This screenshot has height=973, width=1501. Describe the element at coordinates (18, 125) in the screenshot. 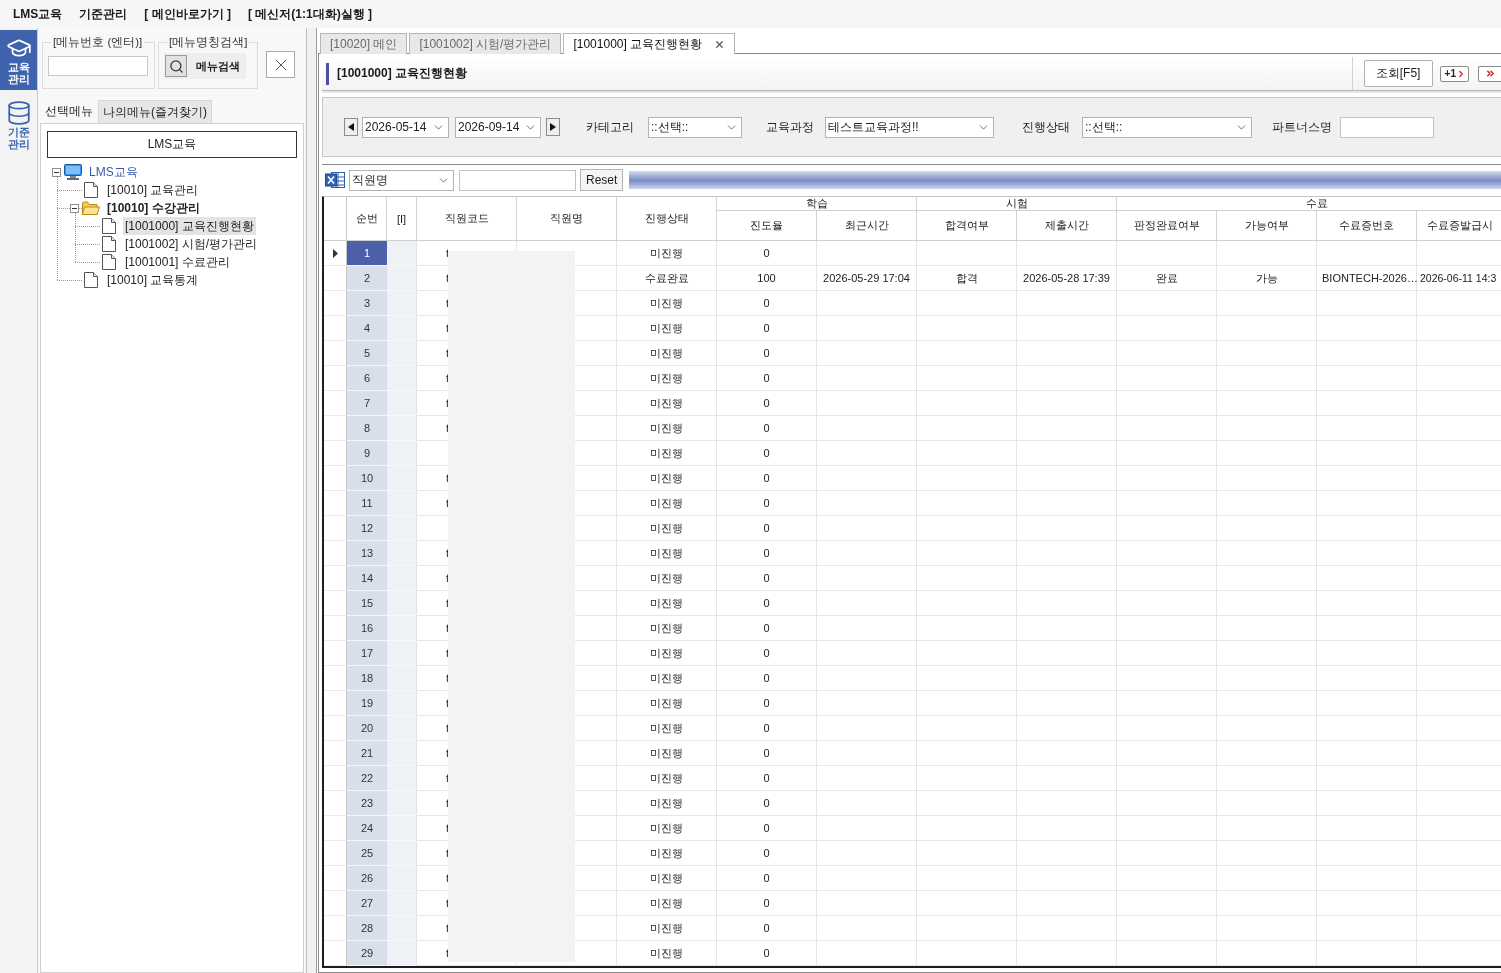

I see `module-item: 기준관리` at that location.